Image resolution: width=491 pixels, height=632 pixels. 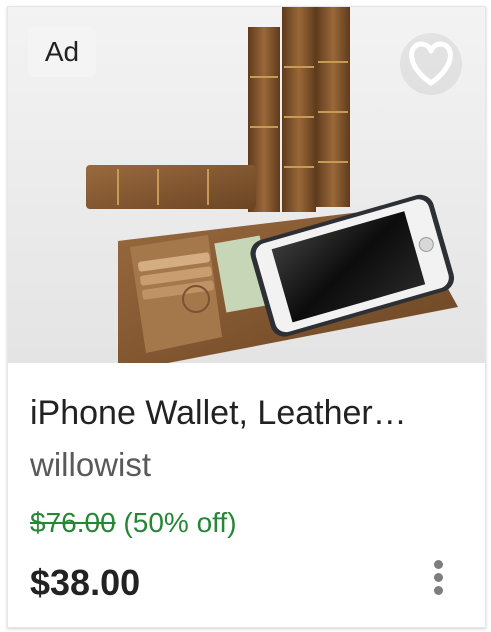 I want to click on discount-label: (50% off), so click(x=180, y=522).